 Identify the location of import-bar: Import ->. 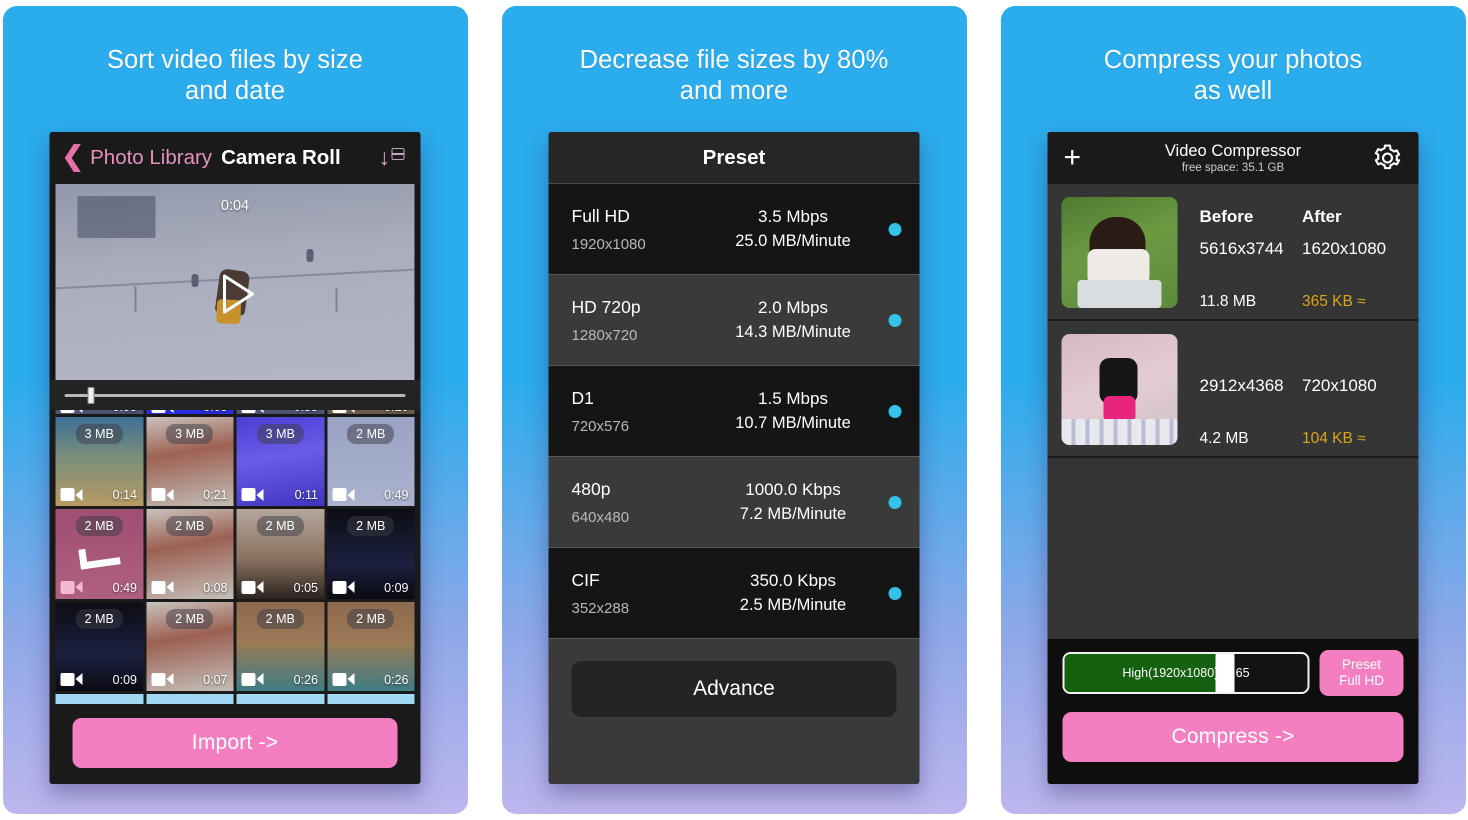
(235, 744).